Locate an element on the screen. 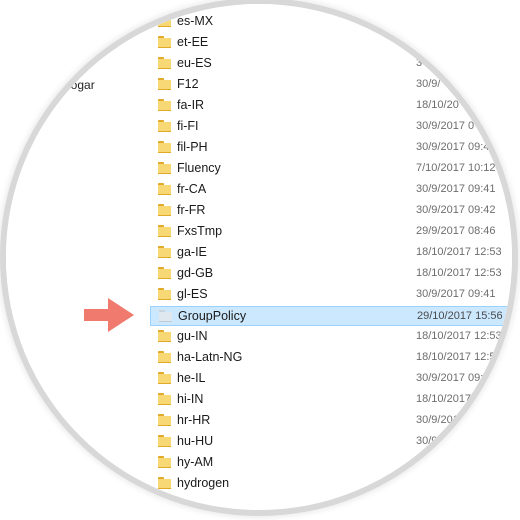 Image resolution: width=520 pixels, height=520 pixels. folder-name: hi-IN is located at coordinates (190, 399).